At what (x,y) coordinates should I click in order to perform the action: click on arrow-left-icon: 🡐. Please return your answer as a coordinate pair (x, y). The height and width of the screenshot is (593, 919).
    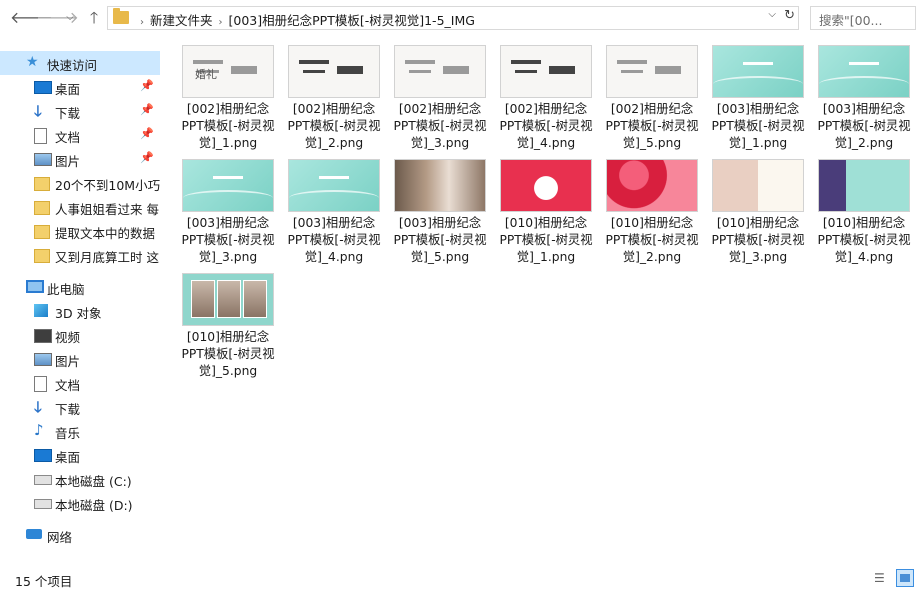
    Looking at the image, I should click on (31, 18).